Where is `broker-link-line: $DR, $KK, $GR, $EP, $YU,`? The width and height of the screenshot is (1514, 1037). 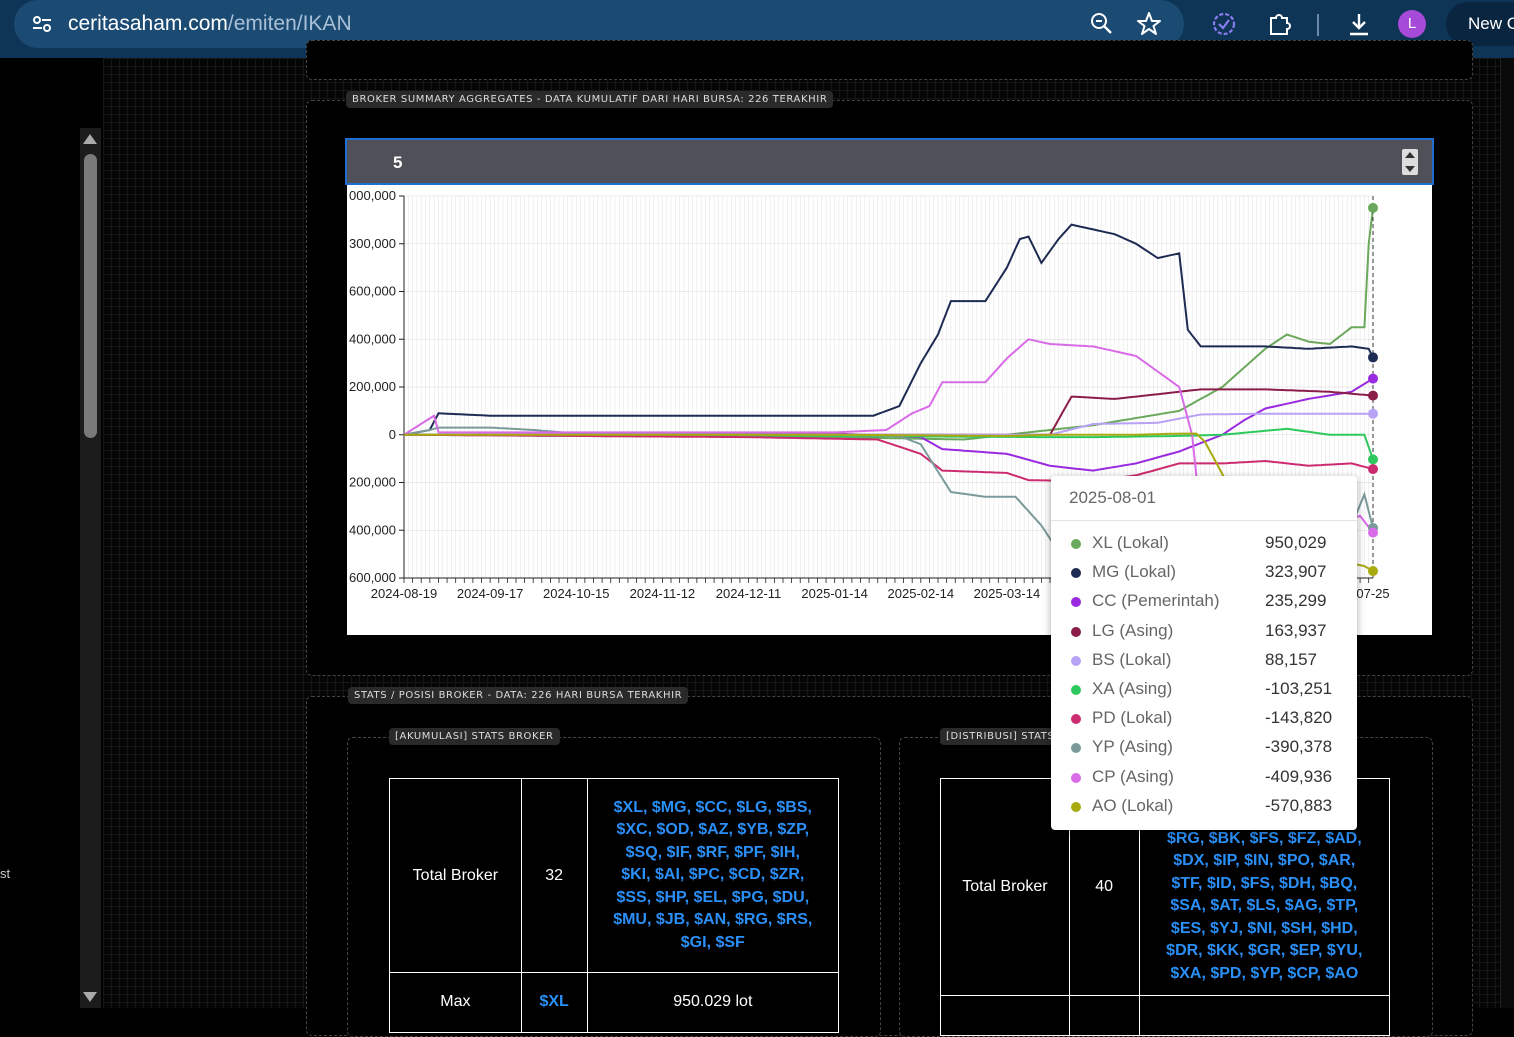
broker-link-line: $DR, $KK, $GR, $EP, $YU, is located at coordinates (1264, 951).